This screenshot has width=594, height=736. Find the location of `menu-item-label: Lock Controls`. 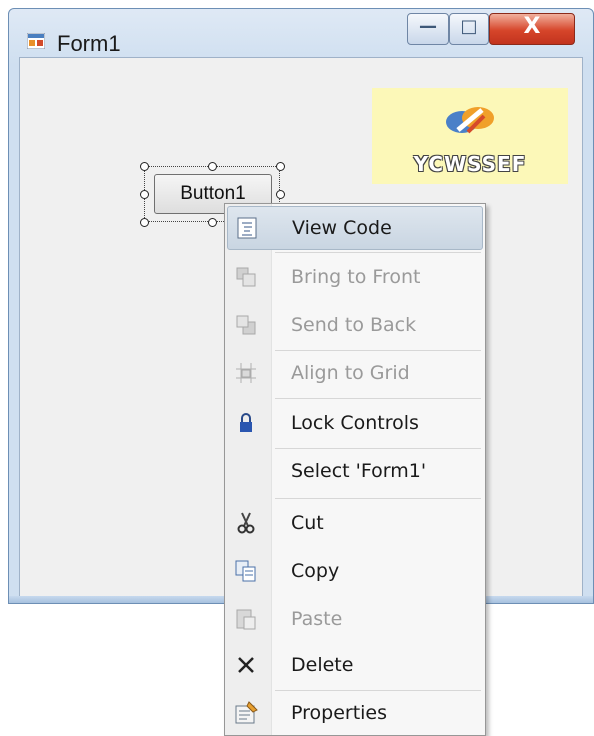

menu-item-label: Lock Controls is located at coordinates (355, 423).